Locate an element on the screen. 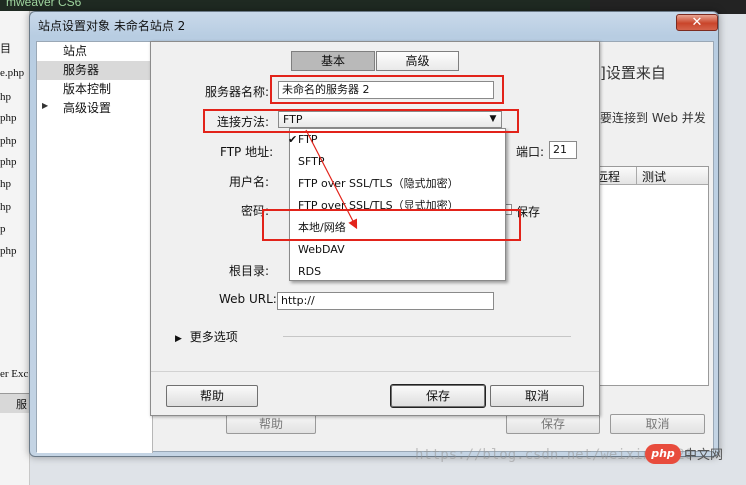 This screenshot has width=746, height=485. php-logo: php is located at coordinates (663, 454).